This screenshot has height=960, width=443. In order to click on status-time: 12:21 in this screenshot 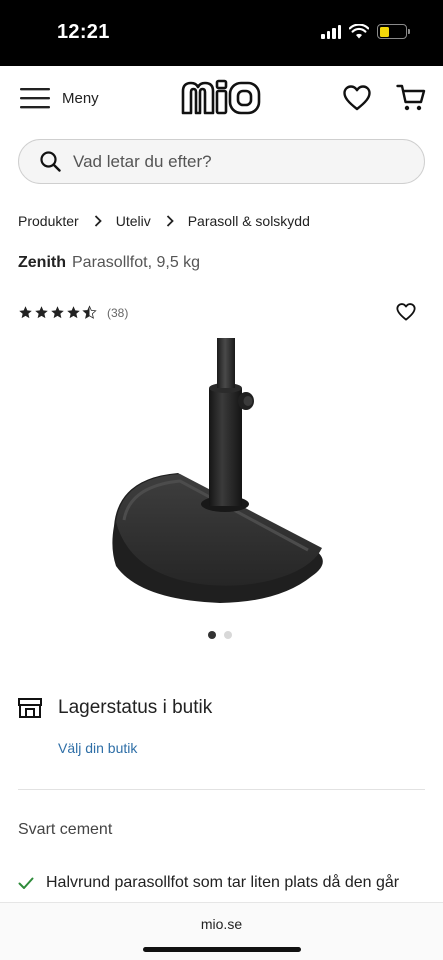, I will do `click(83, 32)`.